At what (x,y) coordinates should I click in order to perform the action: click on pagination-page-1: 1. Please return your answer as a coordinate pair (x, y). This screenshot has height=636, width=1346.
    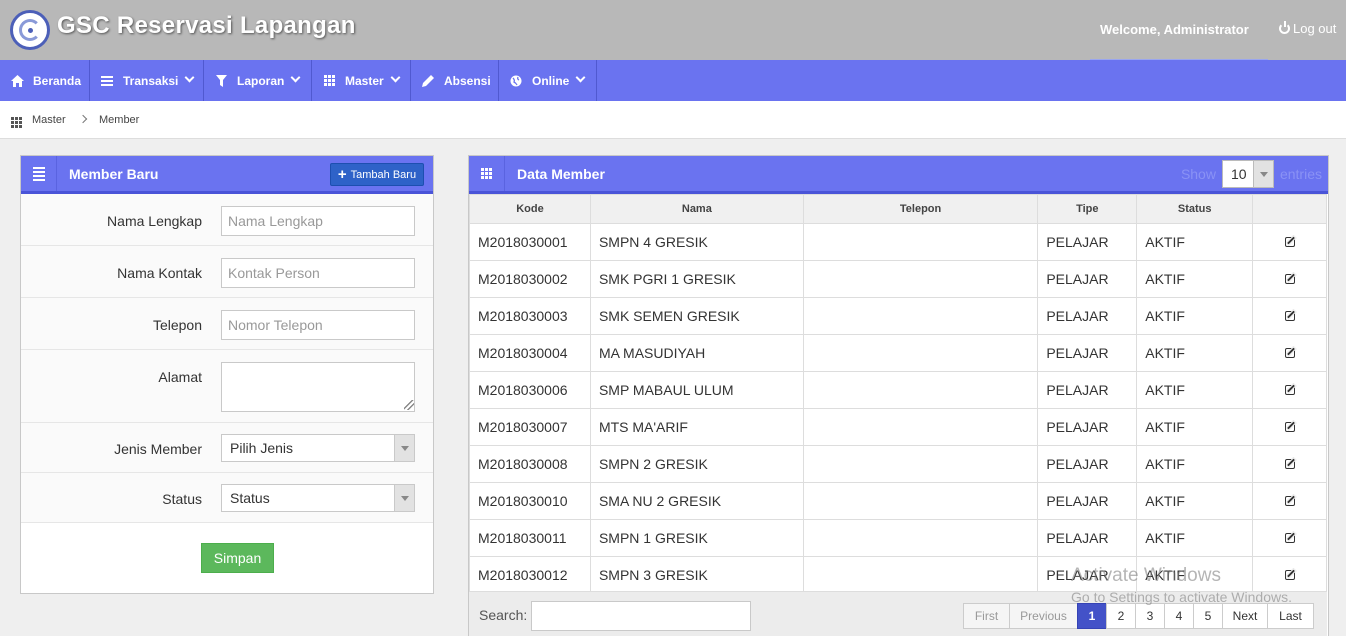
    Looking at the image, I should click on (1092, 616).